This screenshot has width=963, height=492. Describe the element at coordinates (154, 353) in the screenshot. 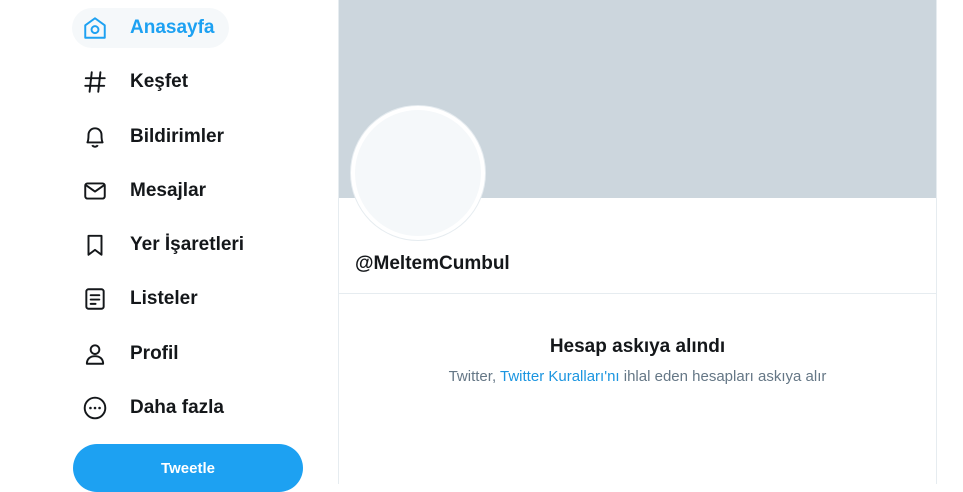

I see `sidebar-item-label: Profil` at that location.